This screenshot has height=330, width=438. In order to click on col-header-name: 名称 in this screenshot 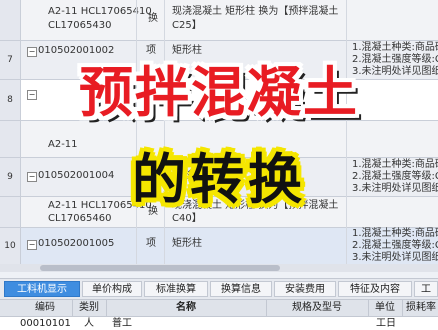, I will do `click(186, 307)`.